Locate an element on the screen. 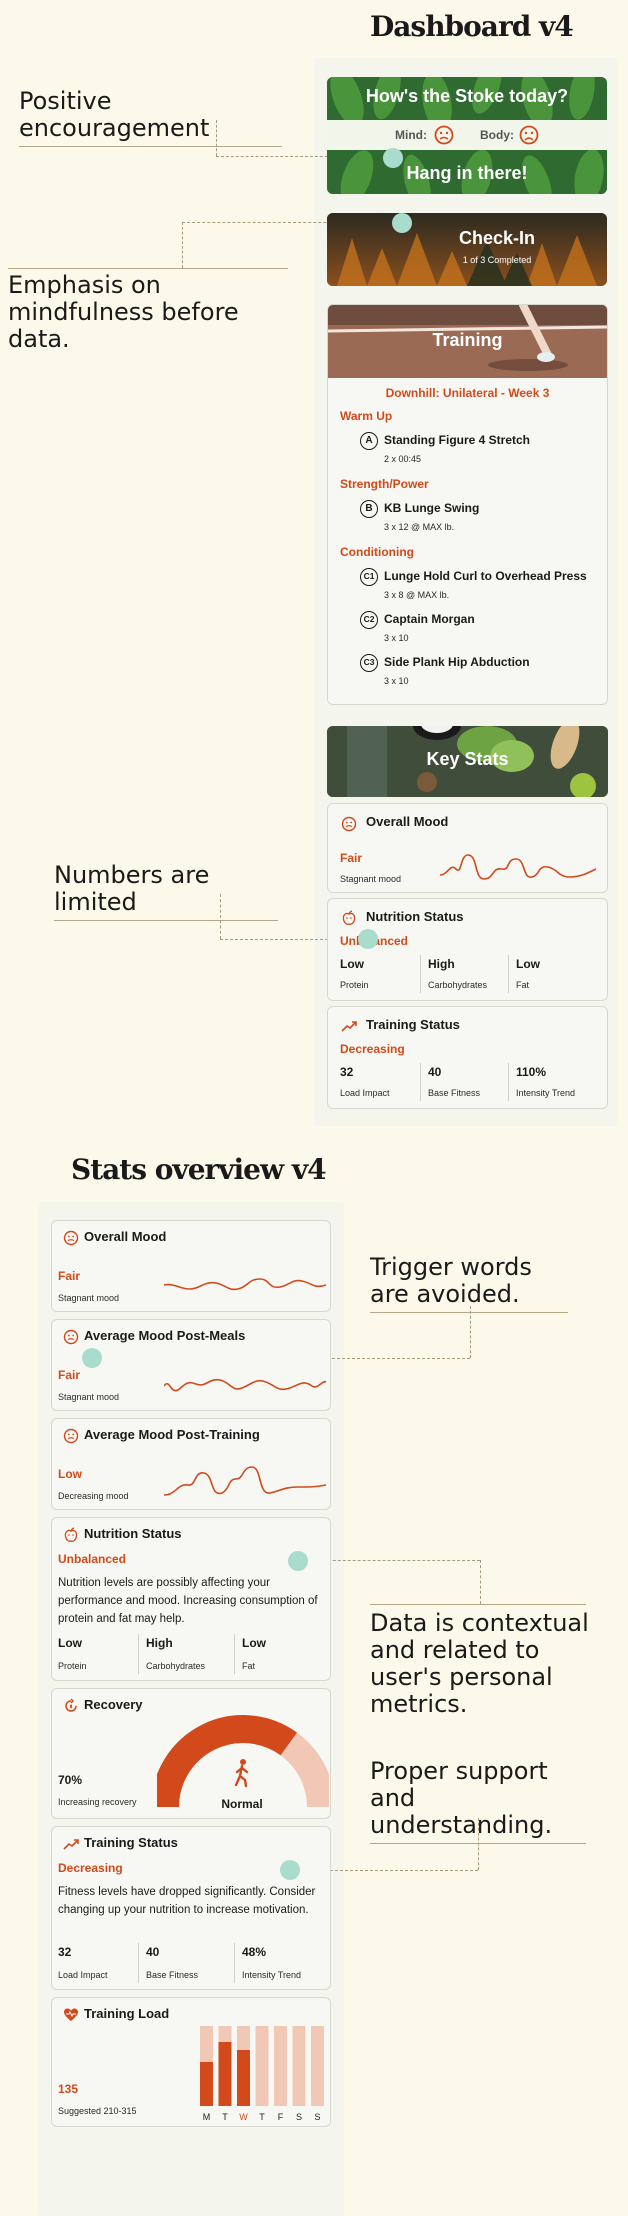  training-mood-value: Low is located at coordinates (70, 1474).